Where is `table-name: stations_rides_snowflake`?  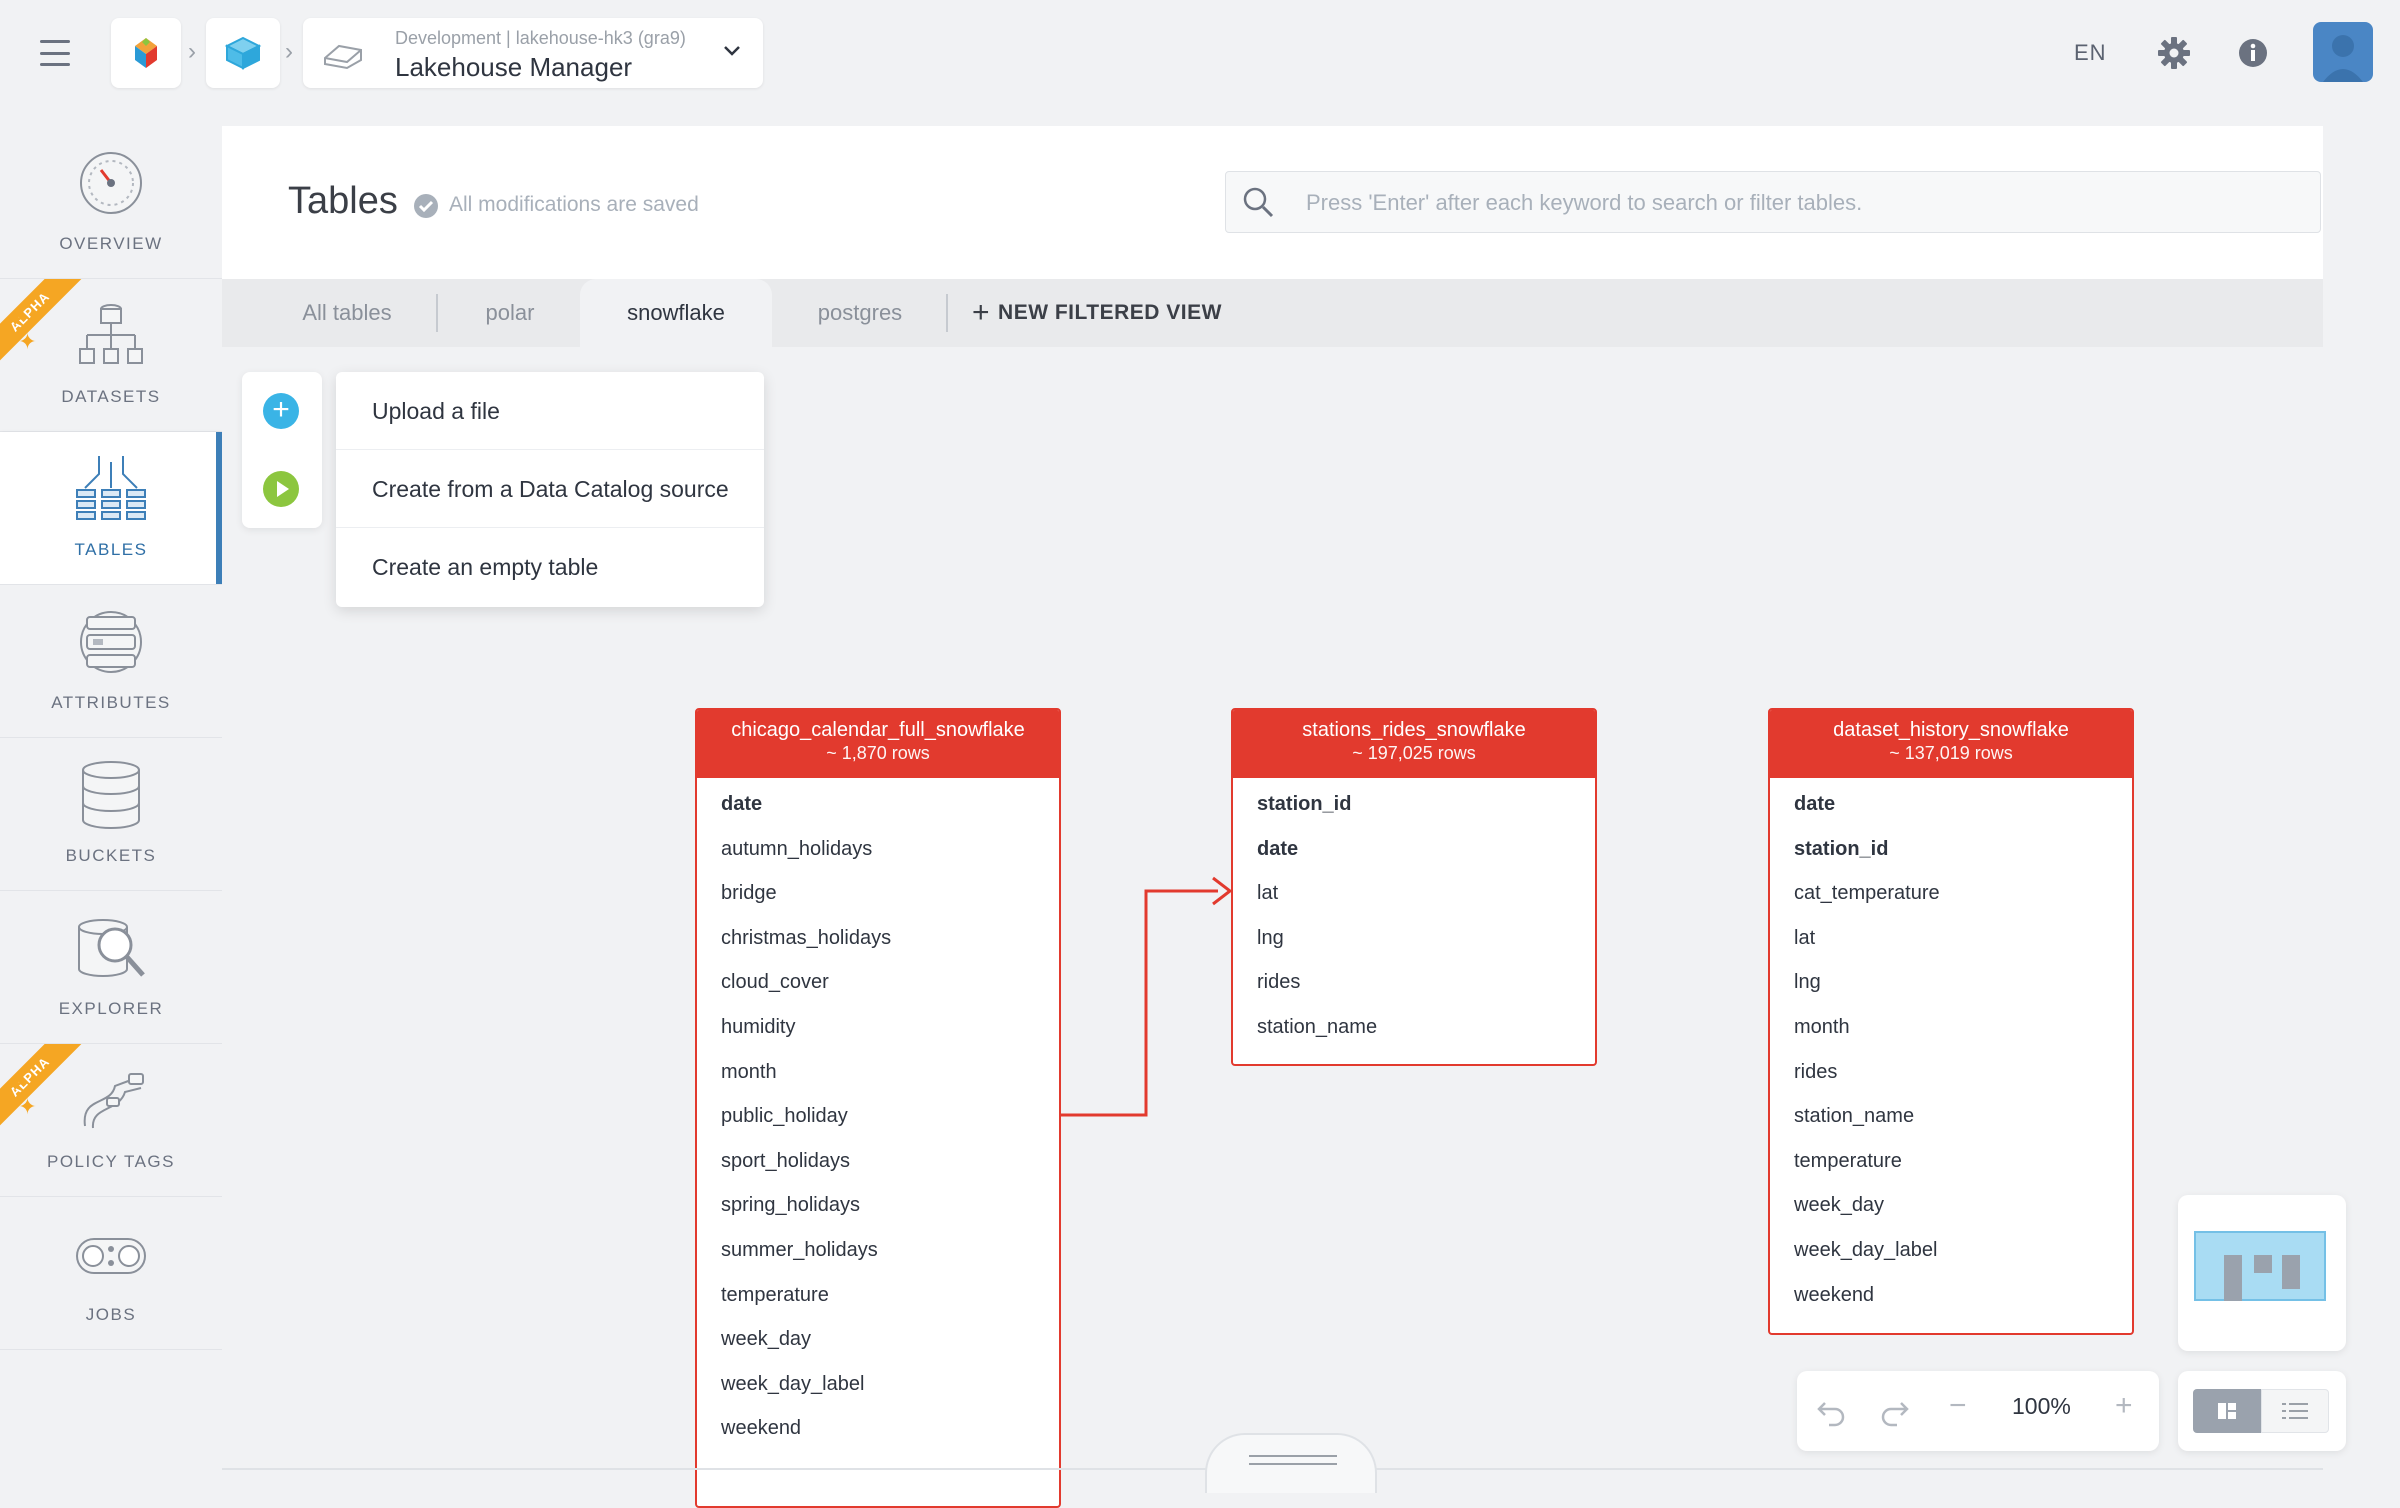
table-name: stations_rides_snowflake is located at coordinates (1414, 730).